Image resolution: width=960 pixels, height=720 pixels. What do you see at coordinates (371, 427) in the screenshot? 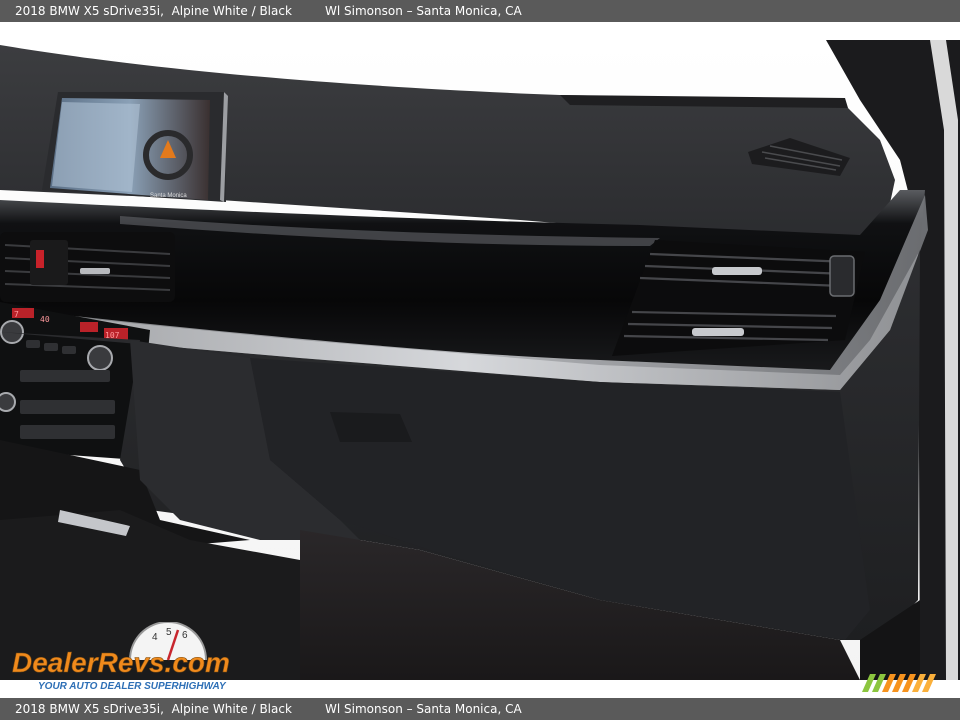
I see `glovebox-handle` at bounding box center [371, 427].